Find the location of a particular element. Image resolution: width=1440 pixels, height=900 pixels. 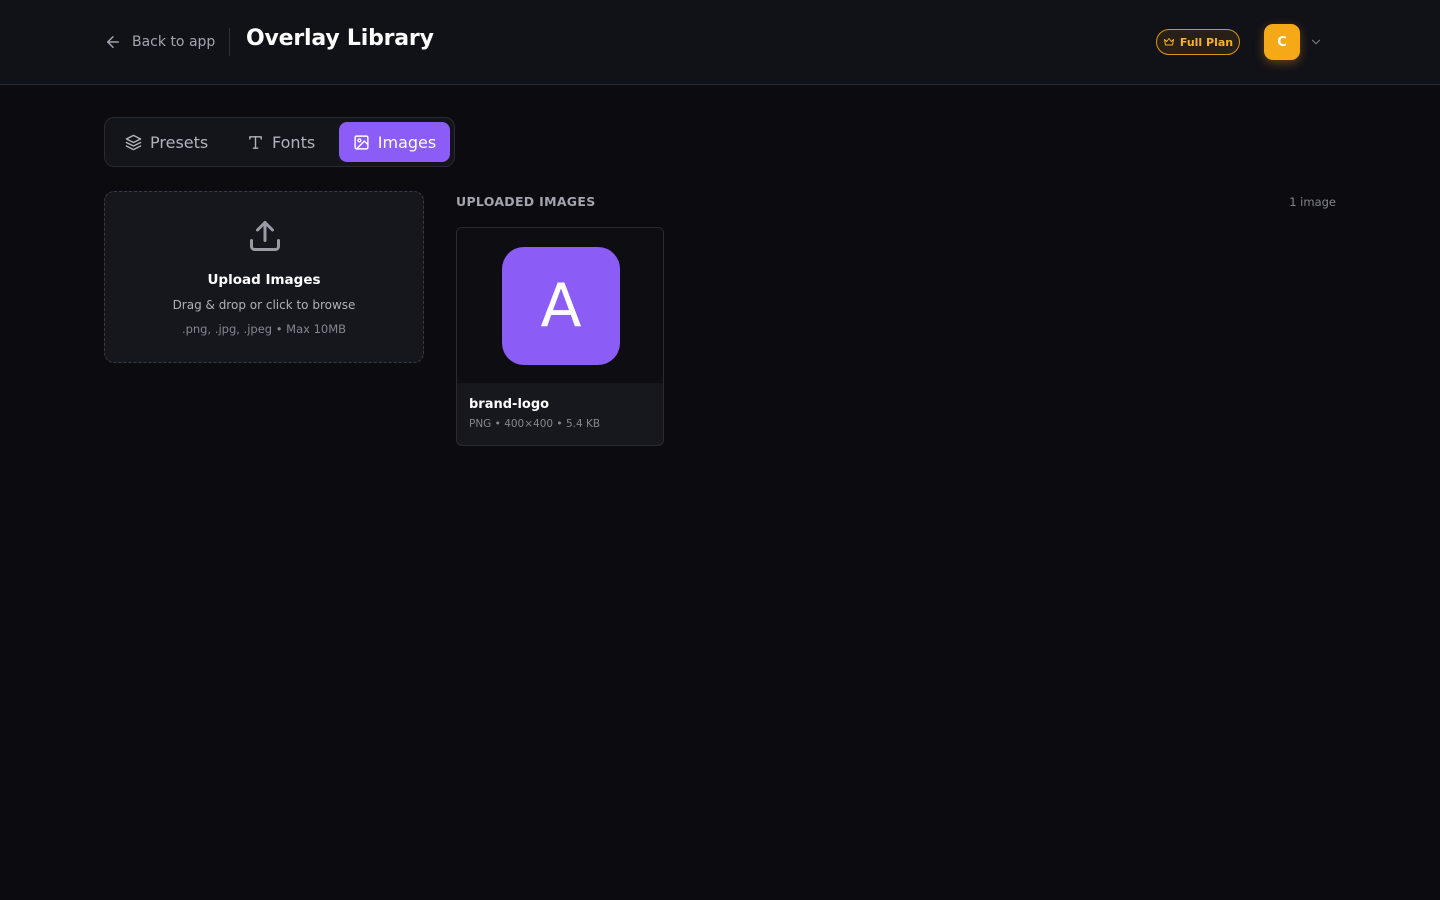

tab-fonts: Fonts is located at coordinates (281, 142).